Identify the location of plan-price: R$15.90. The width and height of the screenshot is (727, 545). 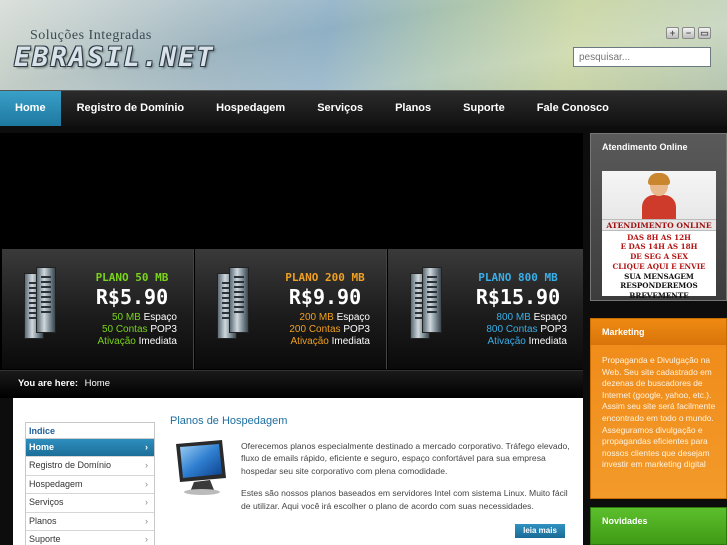
(518, 297).